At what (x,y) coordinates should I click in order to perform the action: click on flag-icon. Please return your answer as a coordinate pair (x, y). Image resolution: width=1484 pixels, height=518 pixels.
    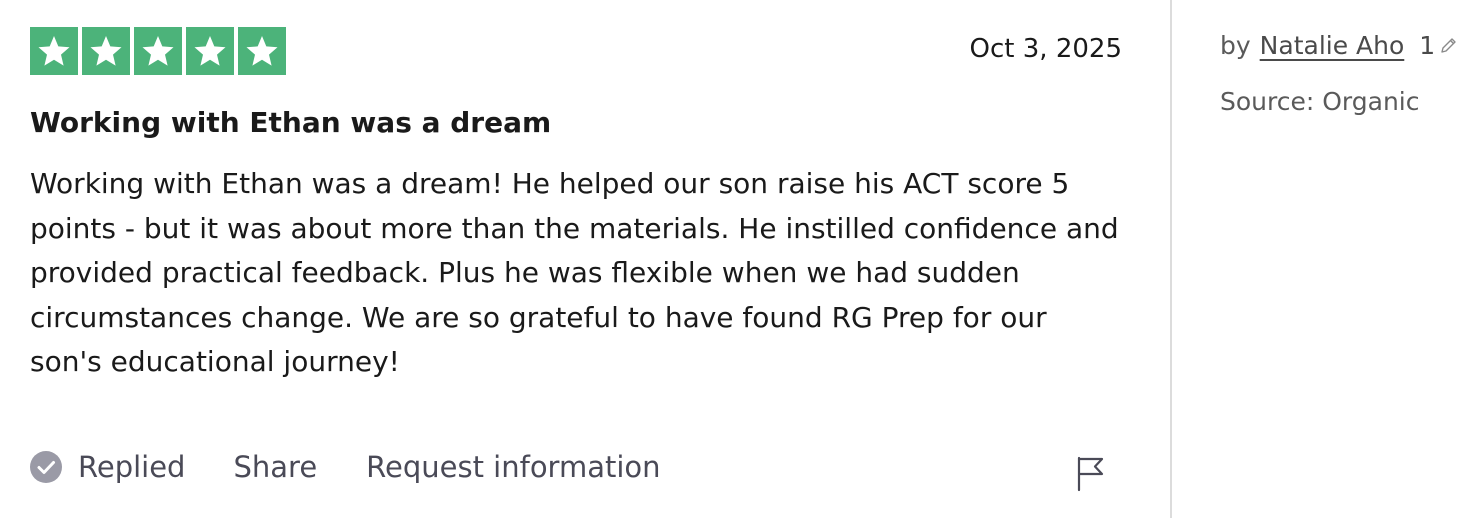
    Looking at the image, I should click on (1091, 474).